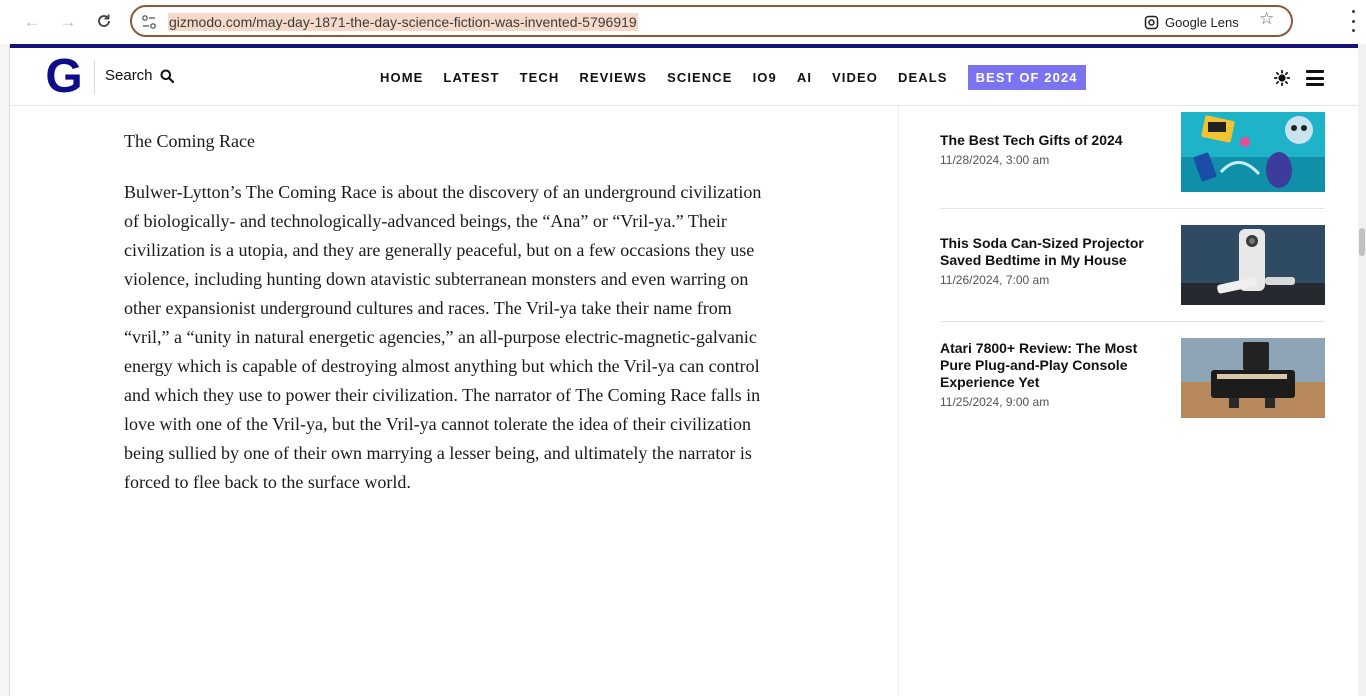 This screenshot has width=1366, height=696. I want to click on search-button: Search, so click(139, 75).